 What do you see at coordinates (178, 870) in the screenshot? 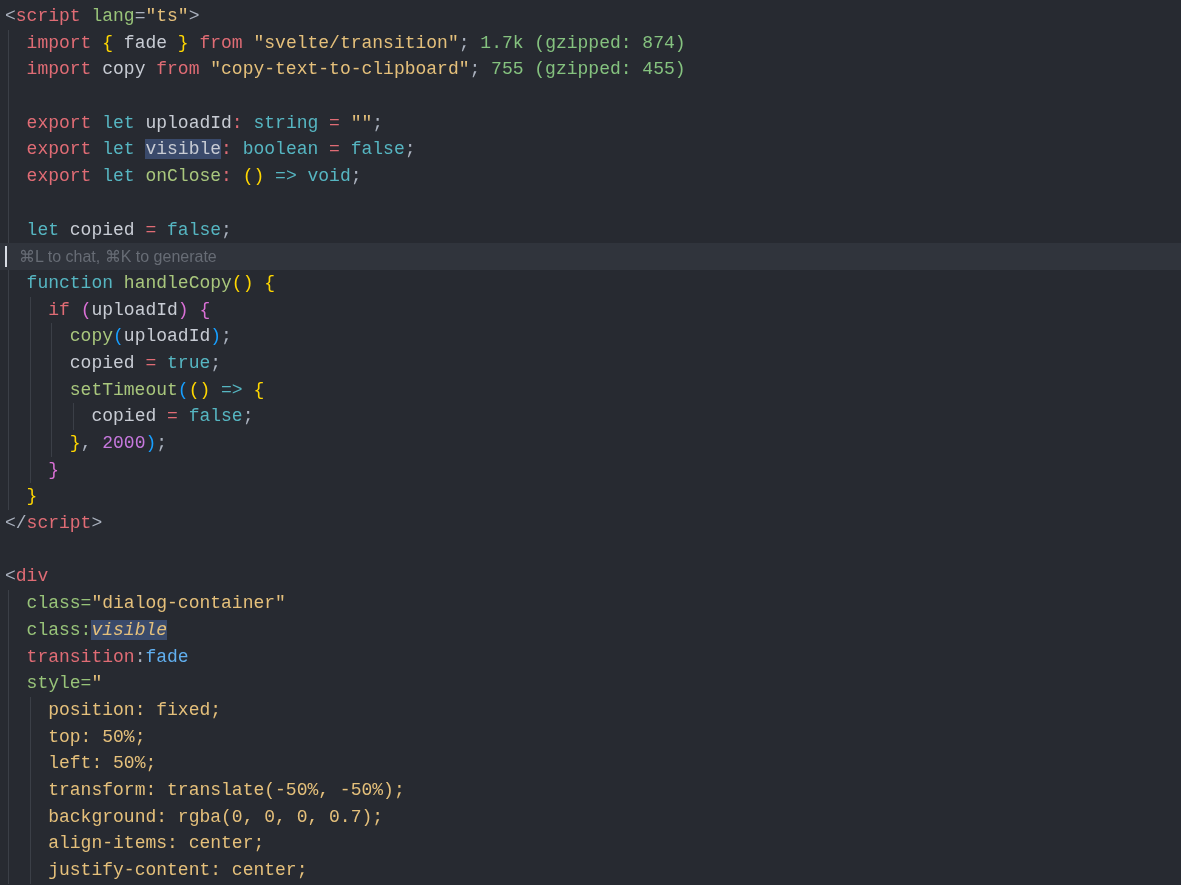
I see `code-line: justify-content: center;` at bounding box center [178, 870].